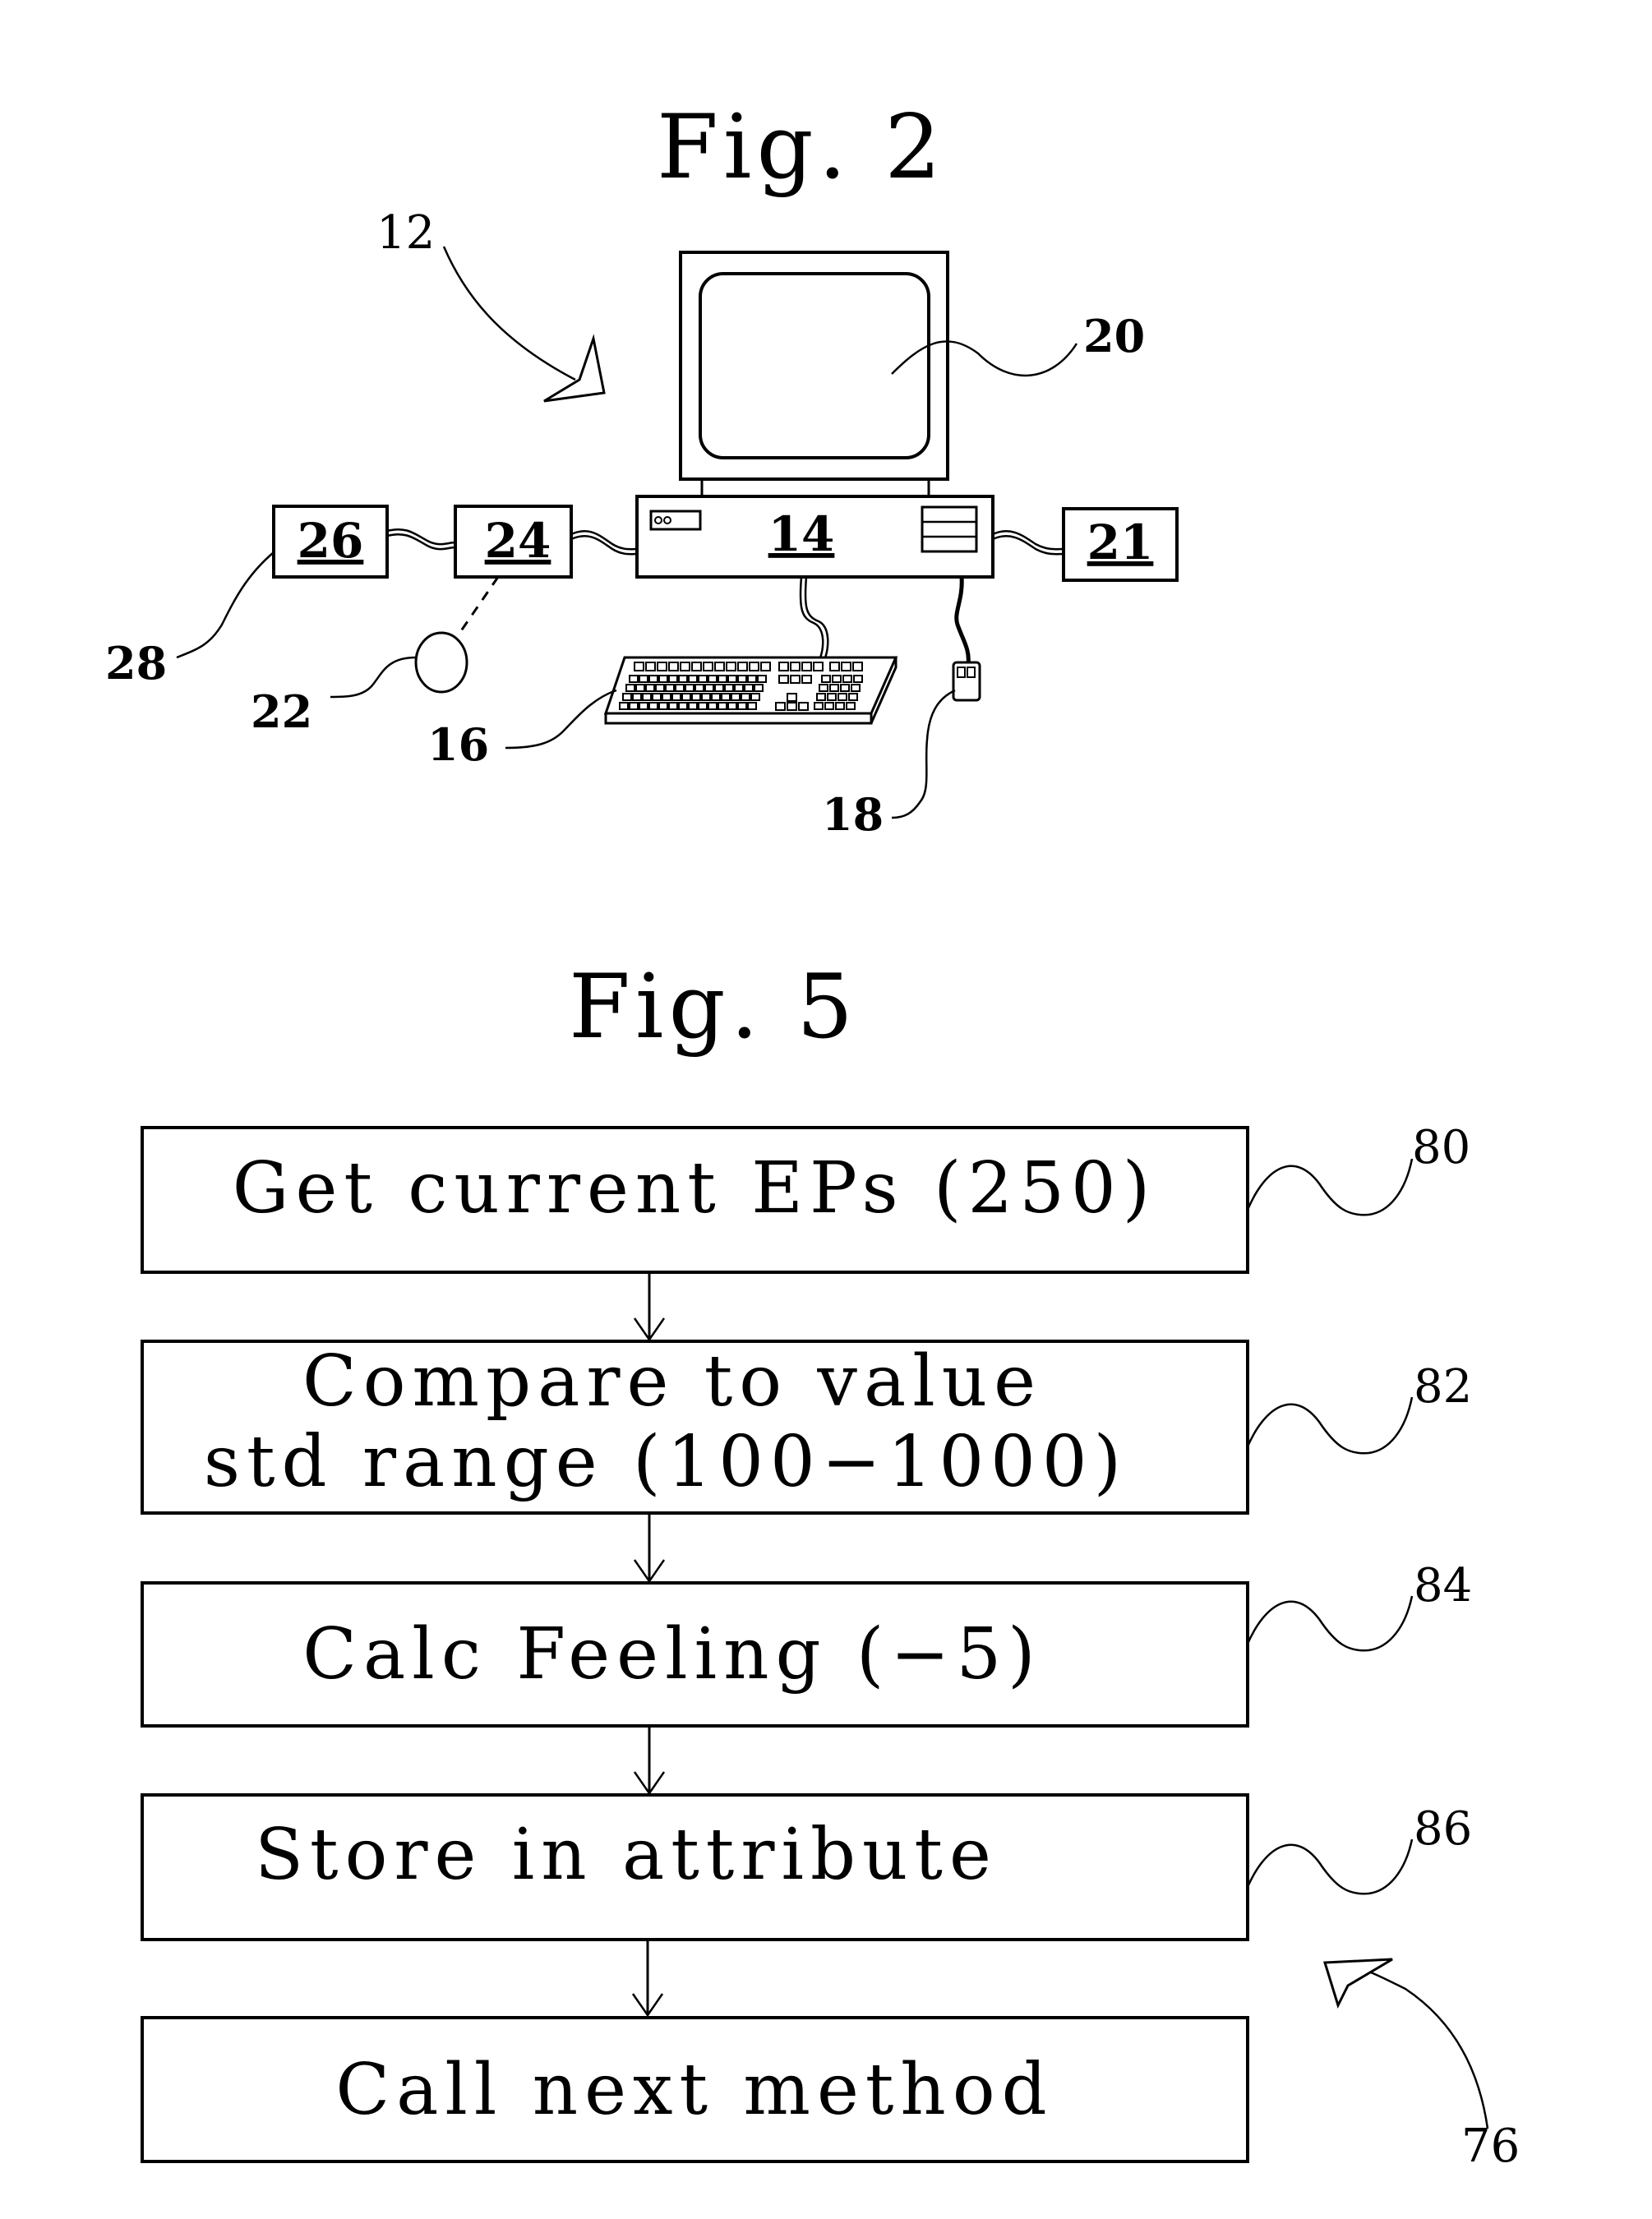 This screenshot has height=2219, width=1652. What do you see at coordinates (1114, 336) in the screenshot?
I see `ref-20-label: 20` at bounding box center [1114, 336].